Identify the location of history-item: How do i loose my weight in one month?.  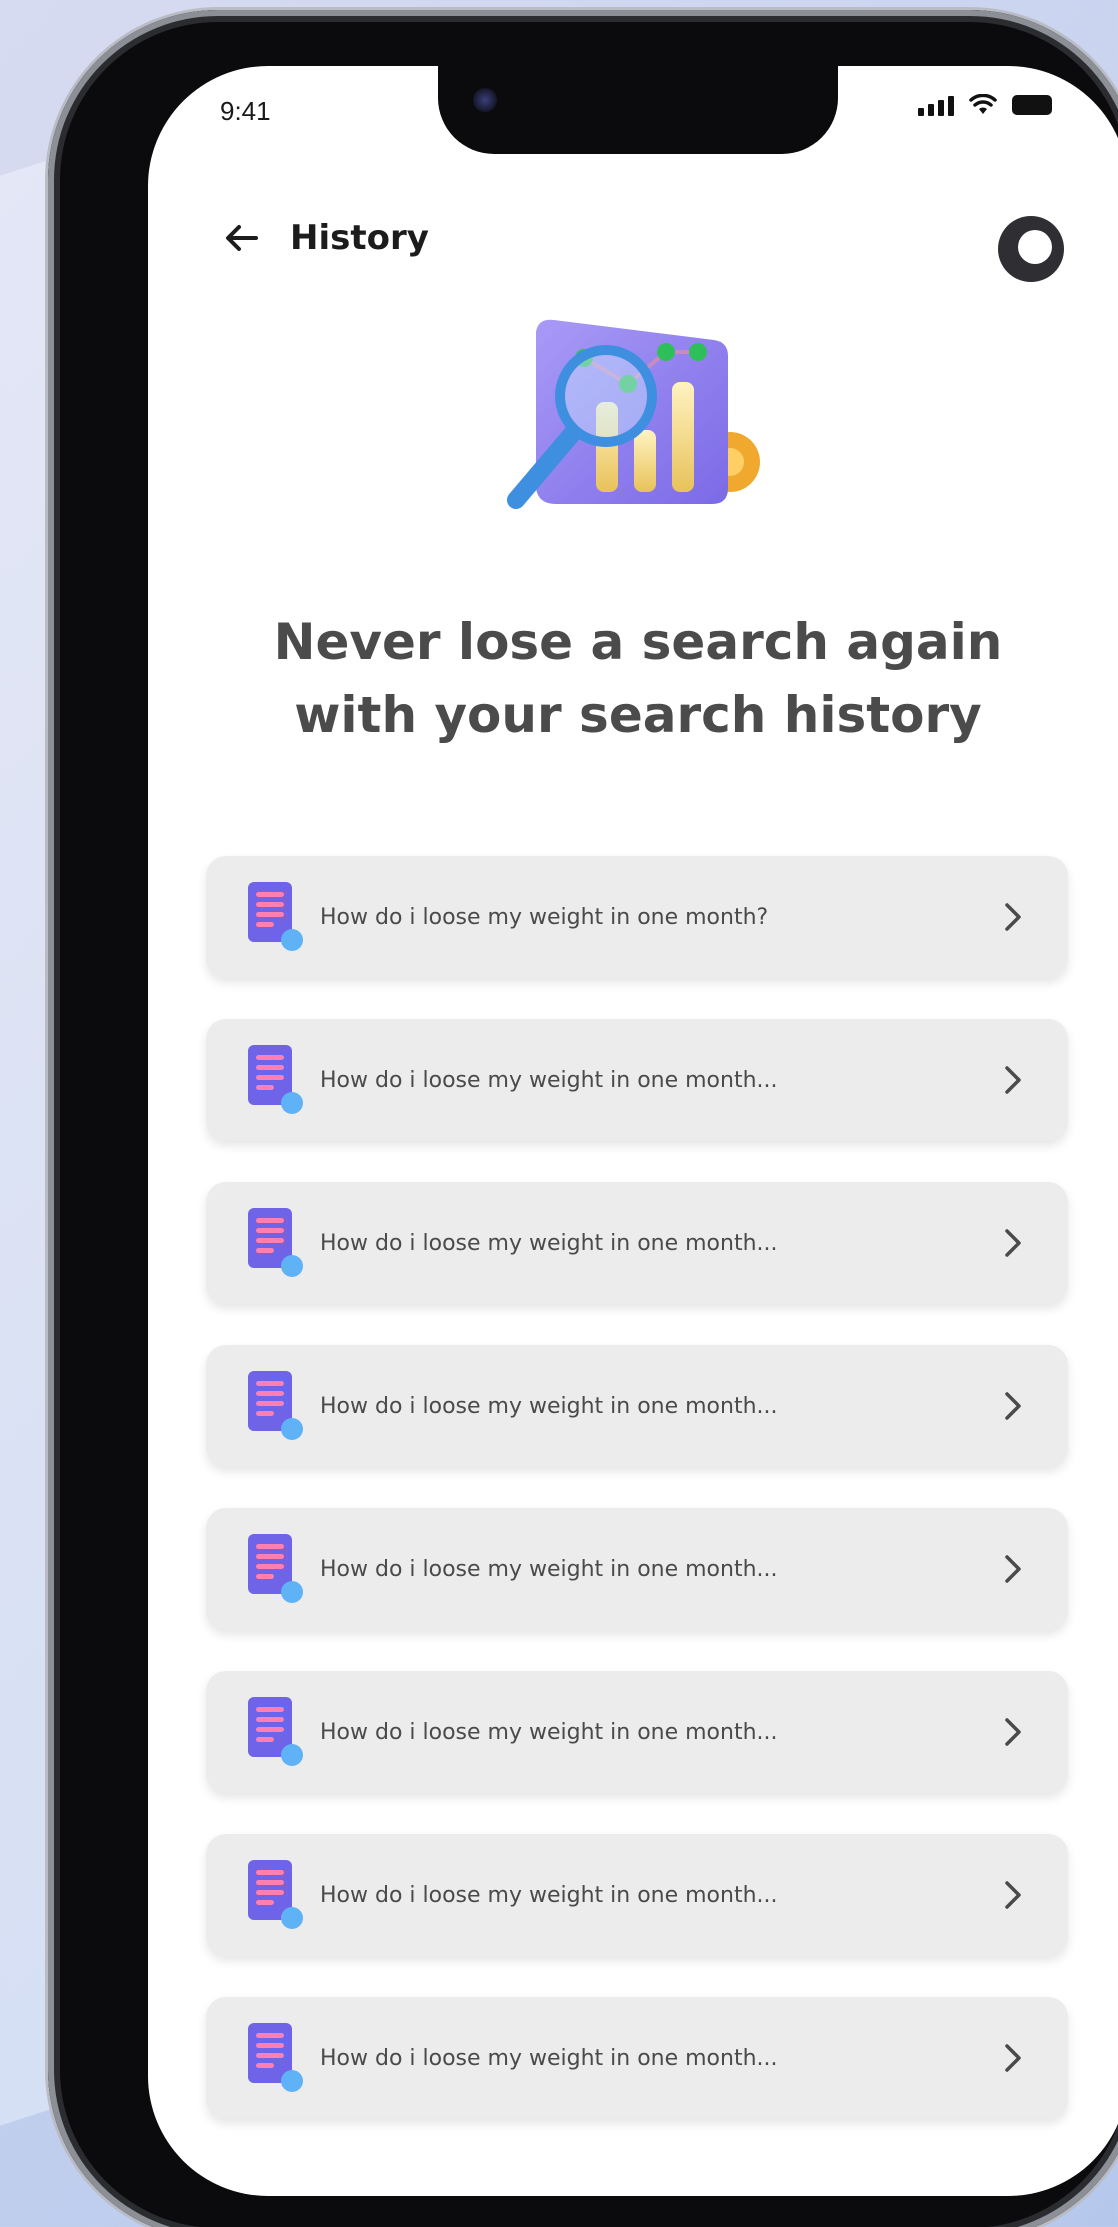
(637, 917).